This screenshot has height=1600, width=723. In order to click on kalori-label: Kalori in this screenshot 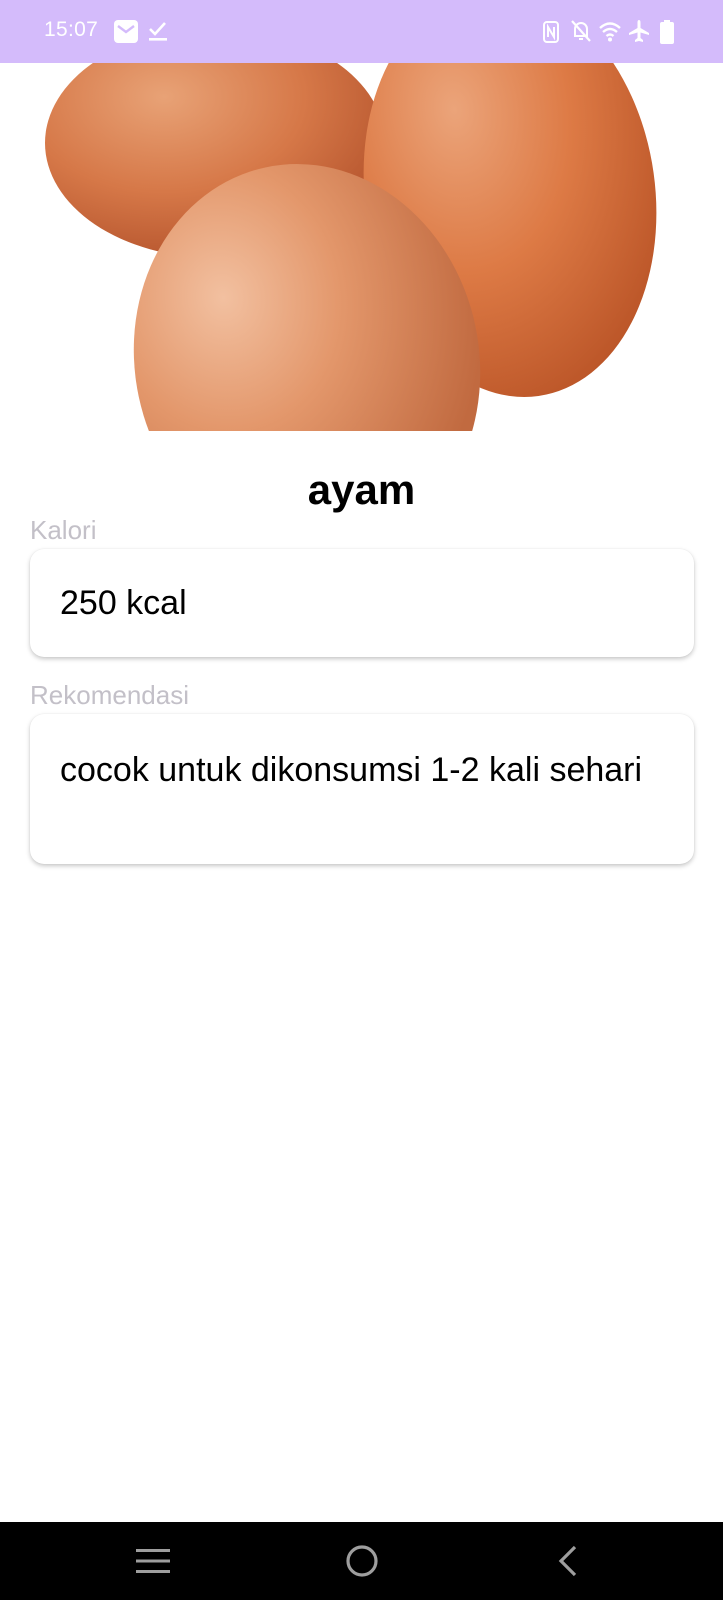, I will do `click(63, 530)`.